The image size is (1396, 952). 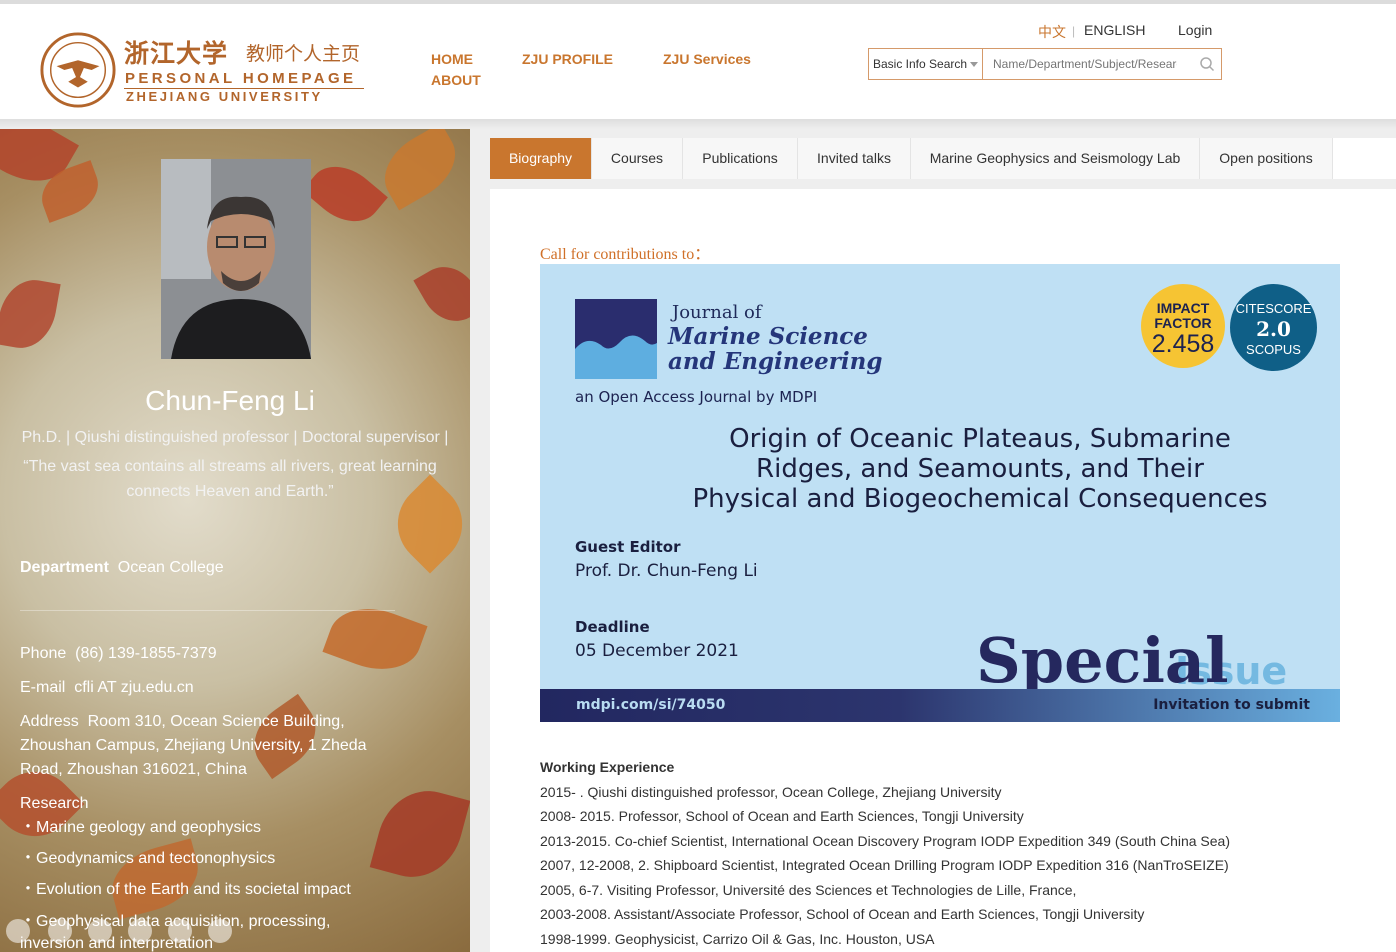 What do you see at coordinates (1102, 660) in the screenshot?
I see `special-word: Special` at bounding box center [1102, 660].